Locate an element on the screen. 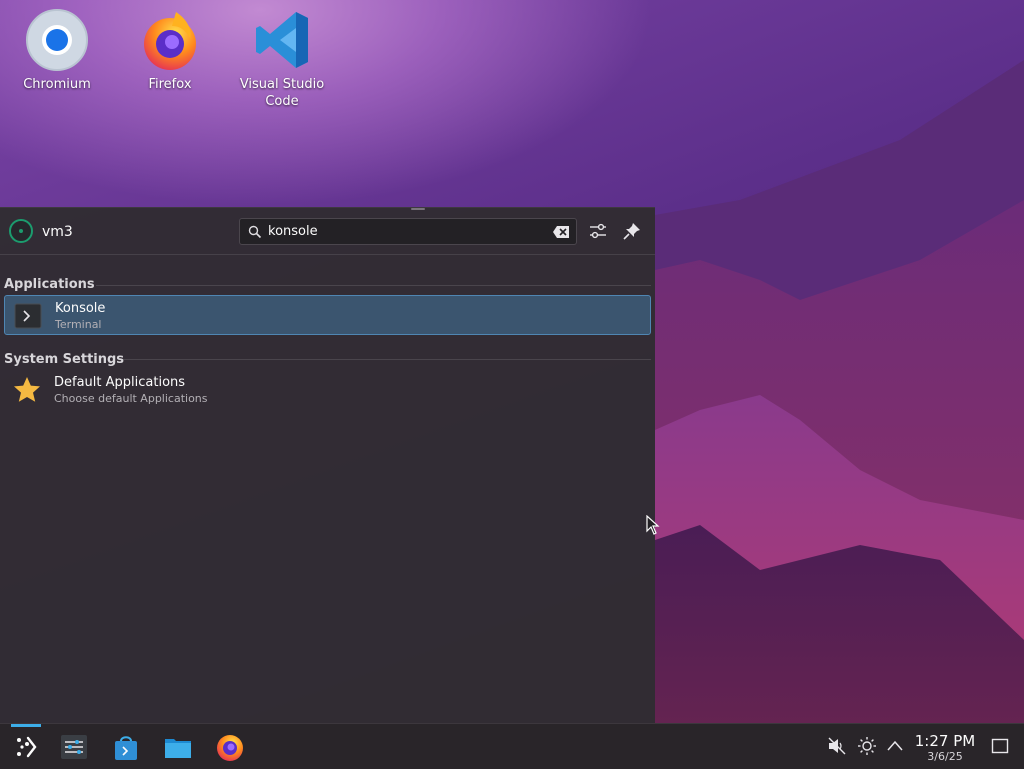 Image resolution: width=1024 pixels, height=769 pixels. launcher-header: vm3 konsole is located at coordinates (327, 231).